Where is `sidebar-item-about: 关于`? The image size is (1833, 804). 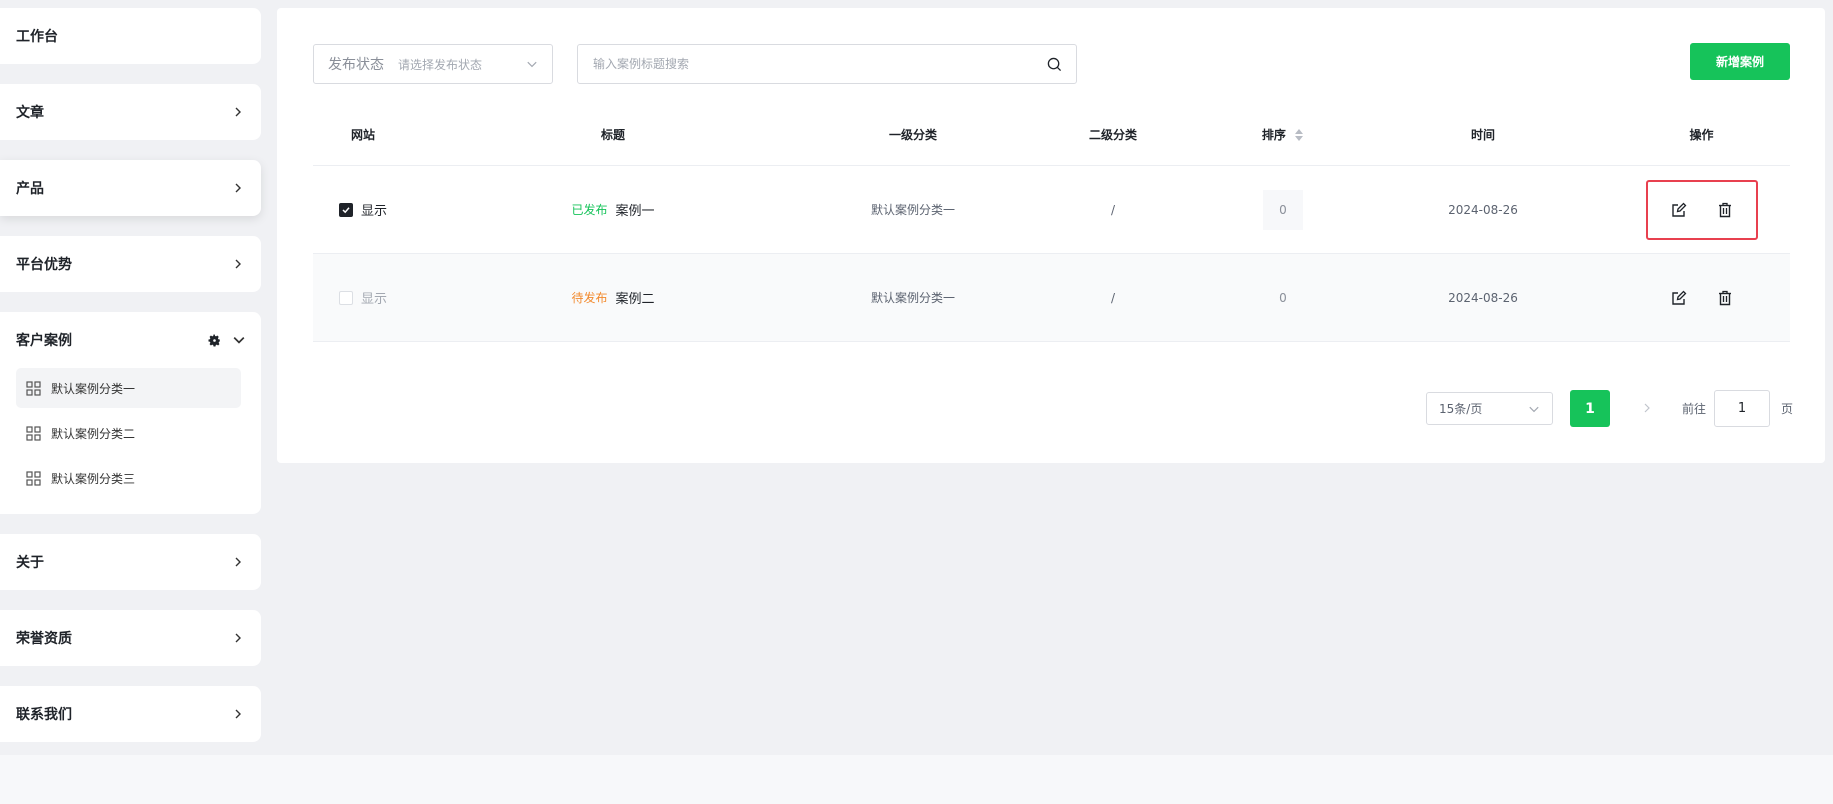
sidebar-item-about: 关于 is located at coordinates (130, 562).